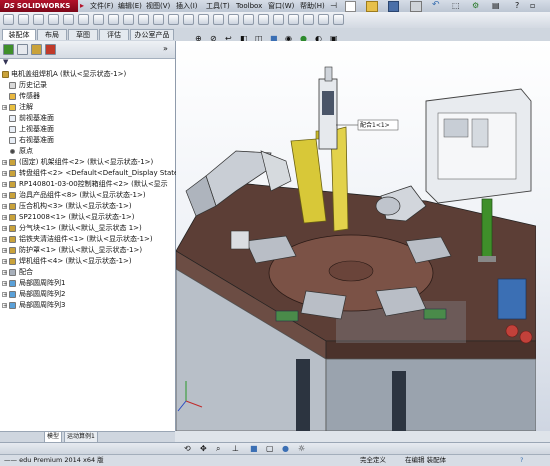  What do you see at coordinates (8, 19) in the screenshot?
I see `edit-component-icon` at bounding box center [8, 19].